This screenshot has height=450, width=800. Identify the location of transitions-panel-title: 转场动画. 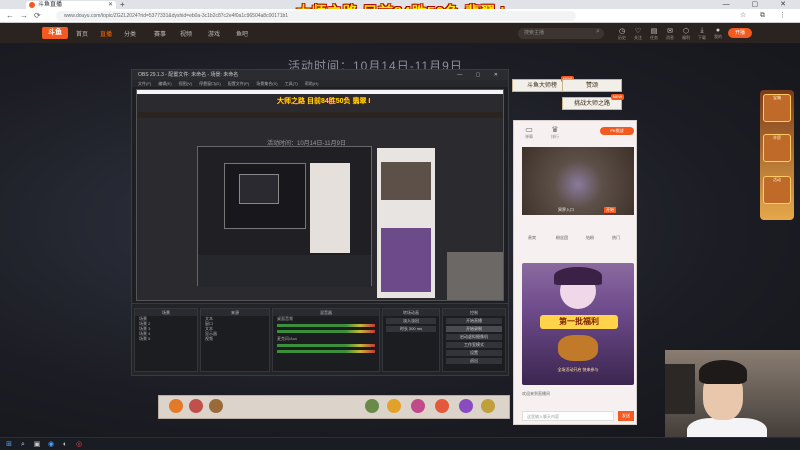
(411, 312).